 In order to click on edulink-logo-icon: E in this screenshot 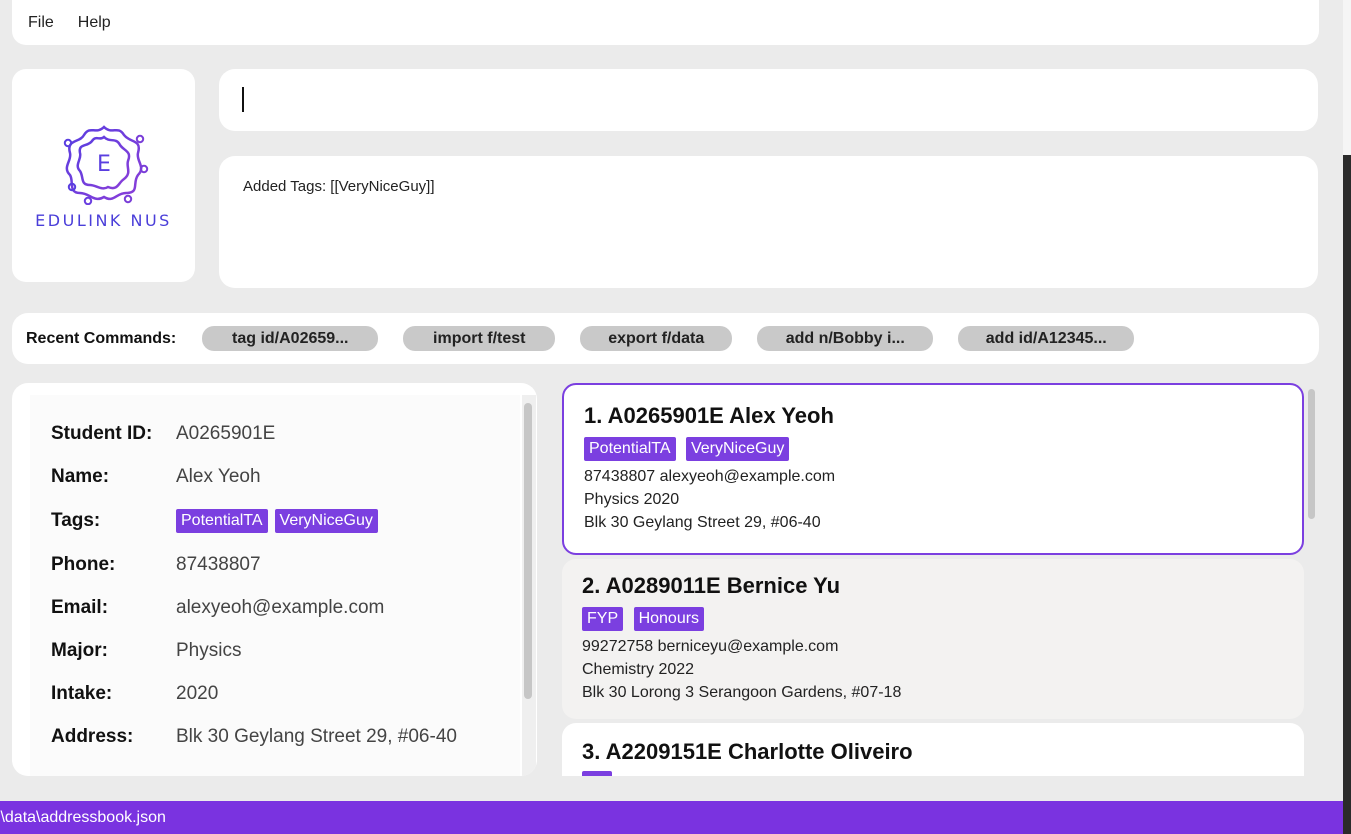, I will do `click(105, 165)`.